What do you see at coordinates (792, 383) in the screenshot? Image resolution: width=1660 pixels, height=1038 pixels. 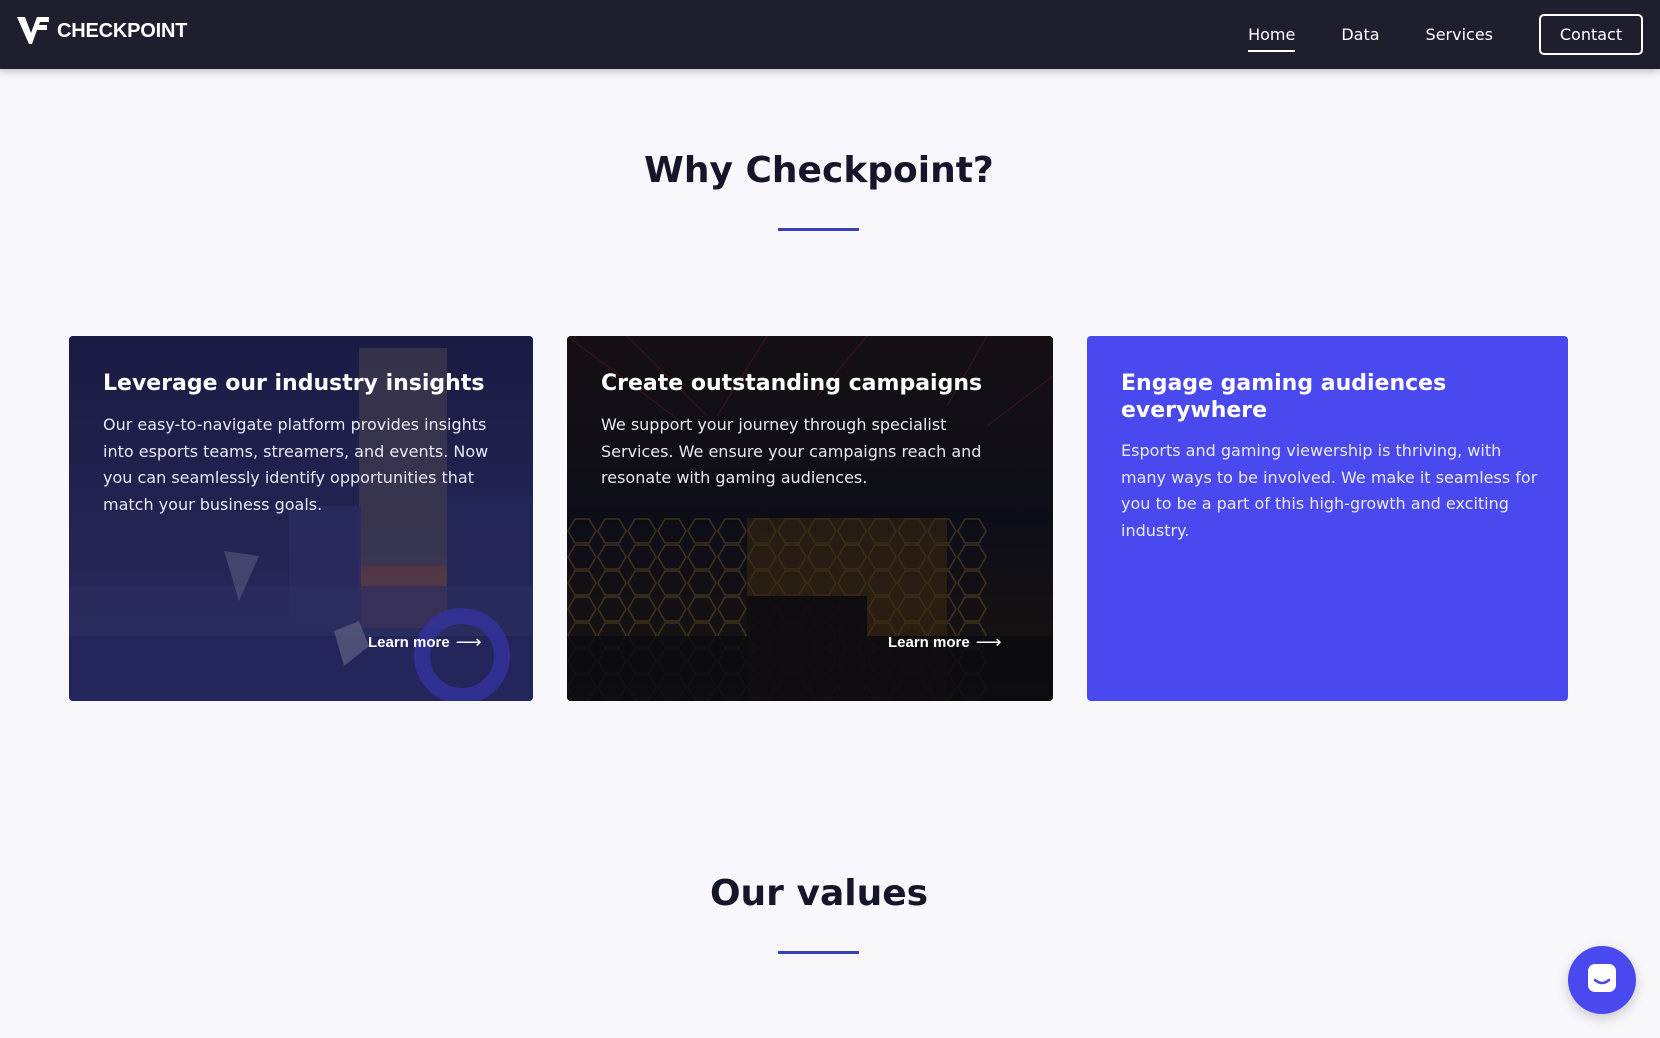 I see `campaigns-card-title: Create outstanding campaigns` at bounding box center [792, 383].